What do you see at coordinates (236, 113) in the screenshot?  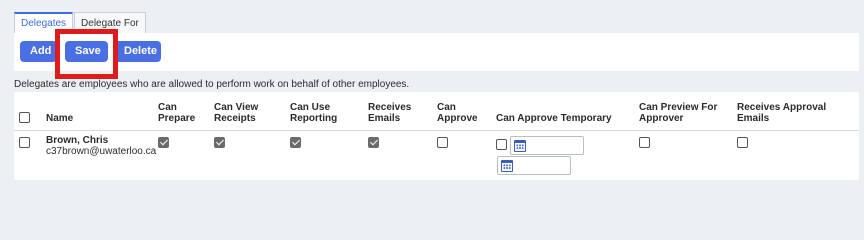 I see `header-can-view-receipts: Can View Receipts` at bounding box center [236, 113].